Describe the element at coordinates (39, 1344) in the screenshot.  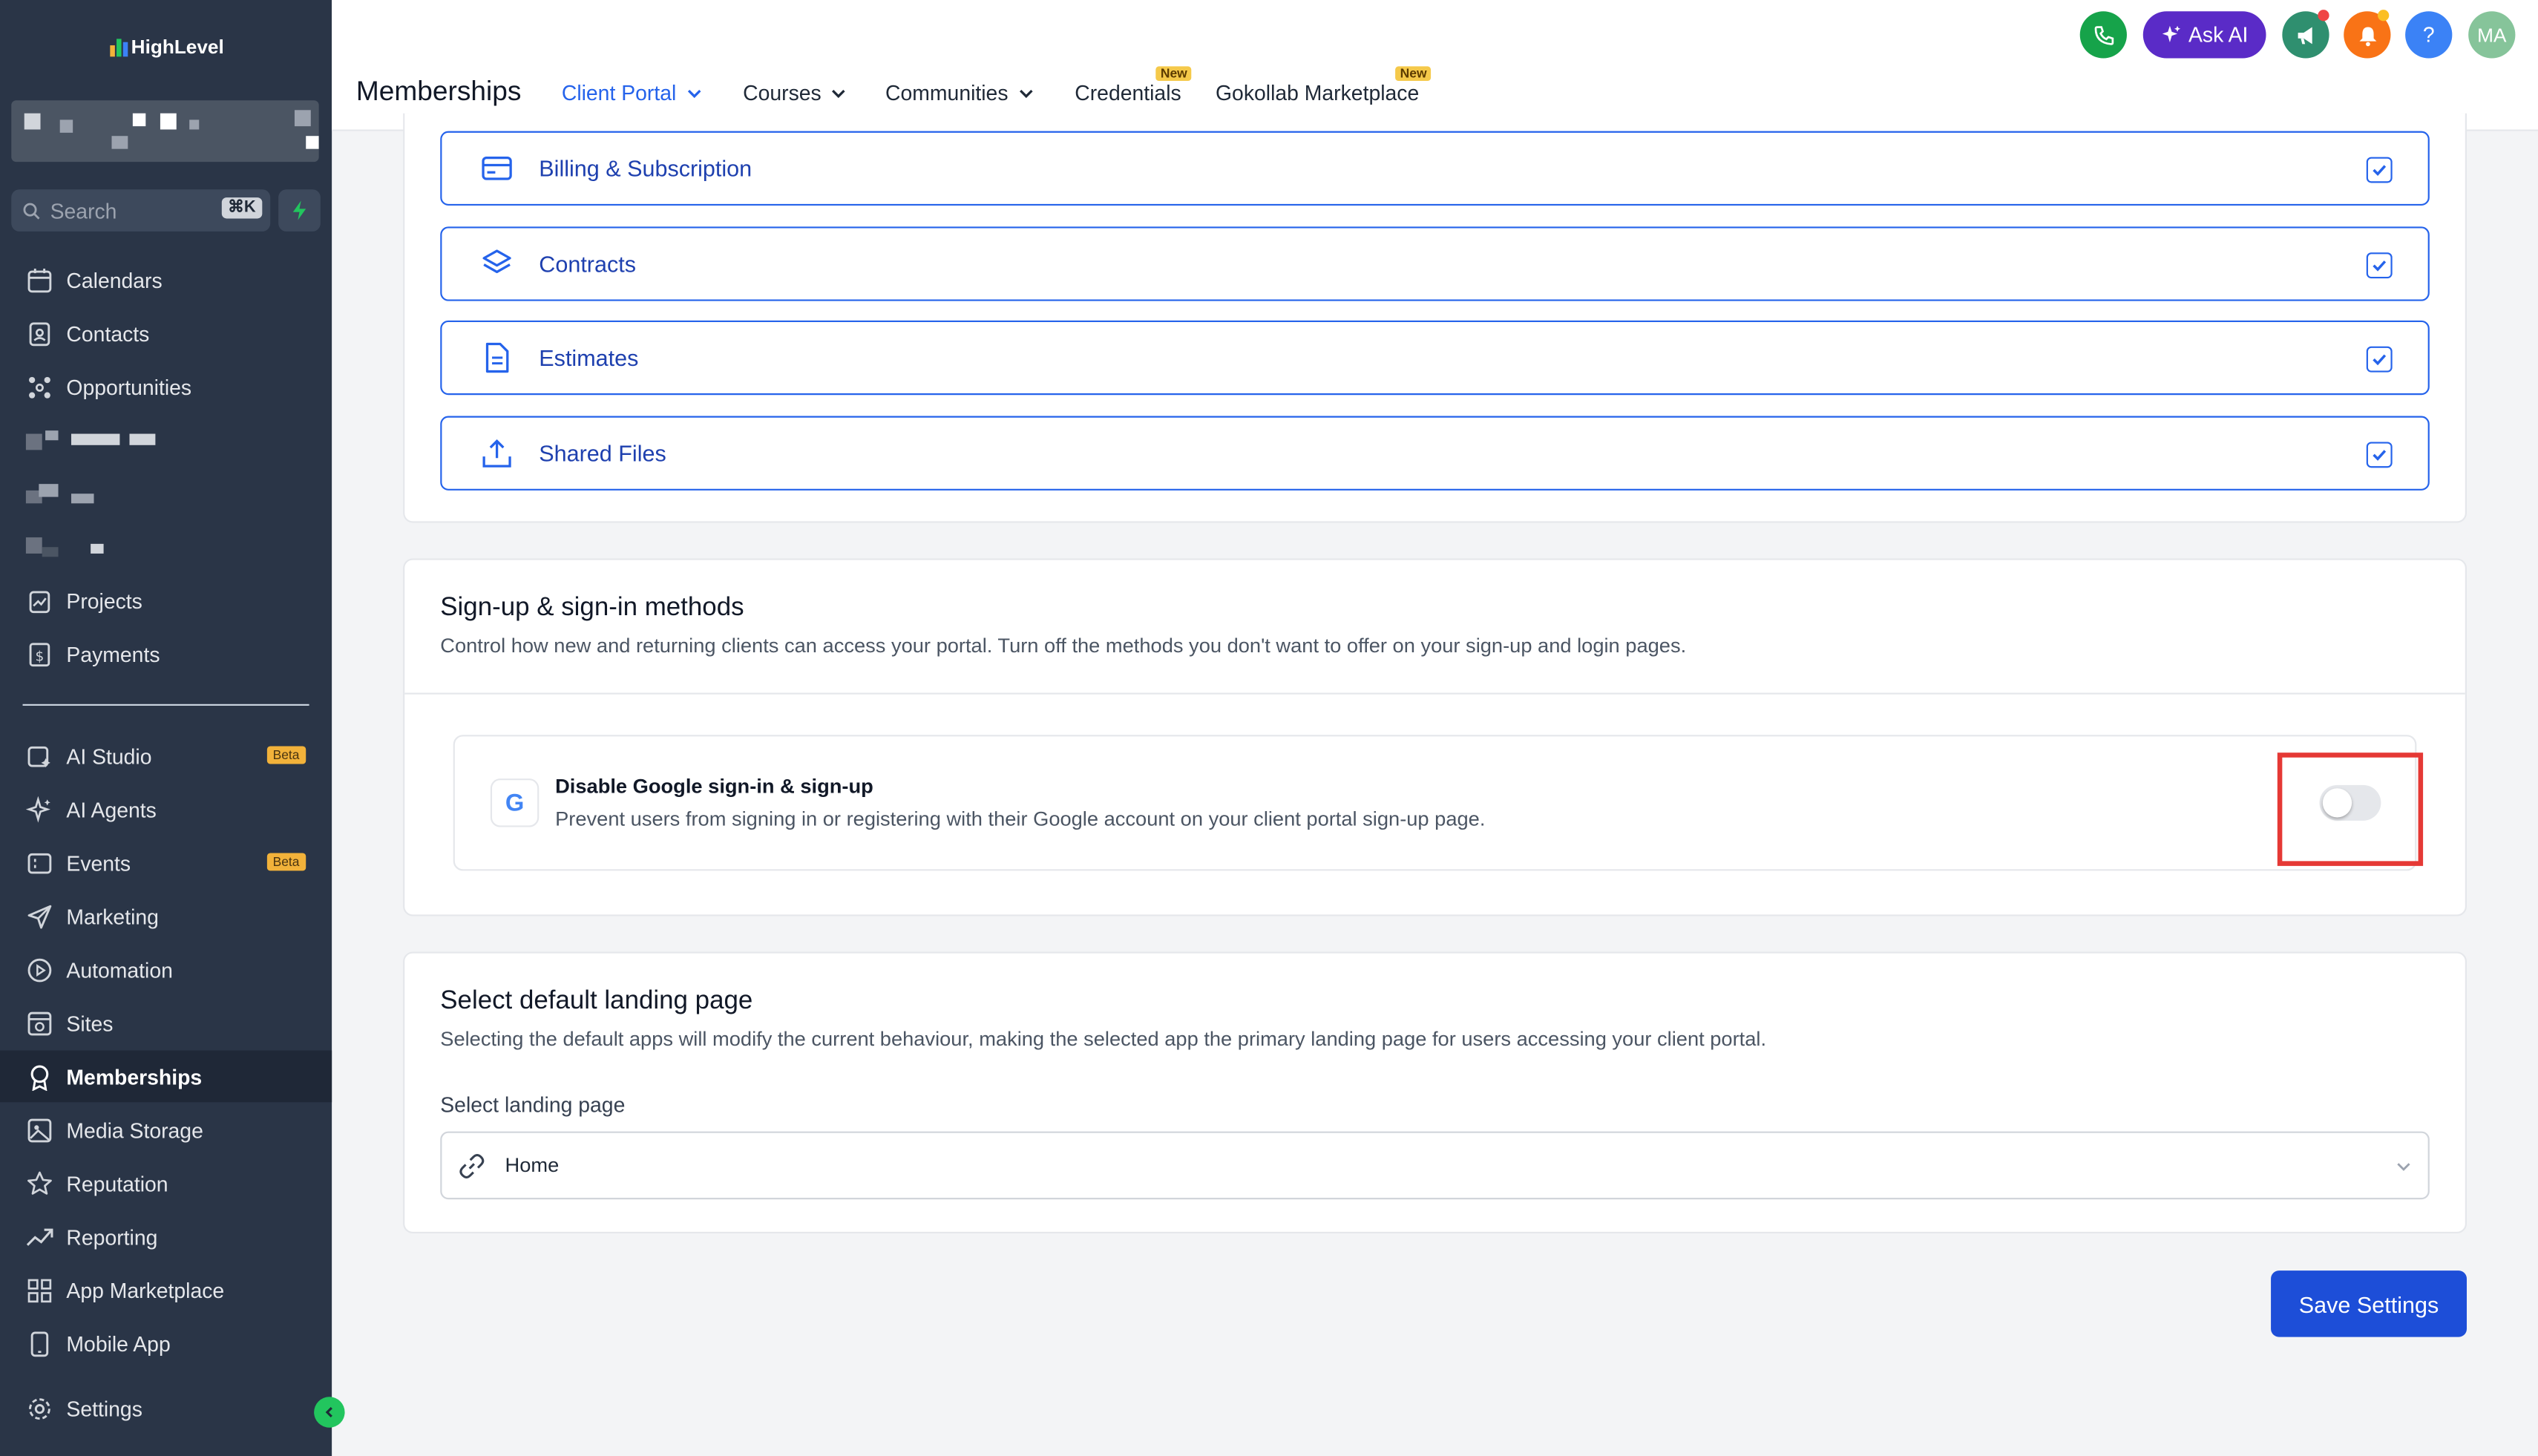
I see `mobile-icon` at that location.